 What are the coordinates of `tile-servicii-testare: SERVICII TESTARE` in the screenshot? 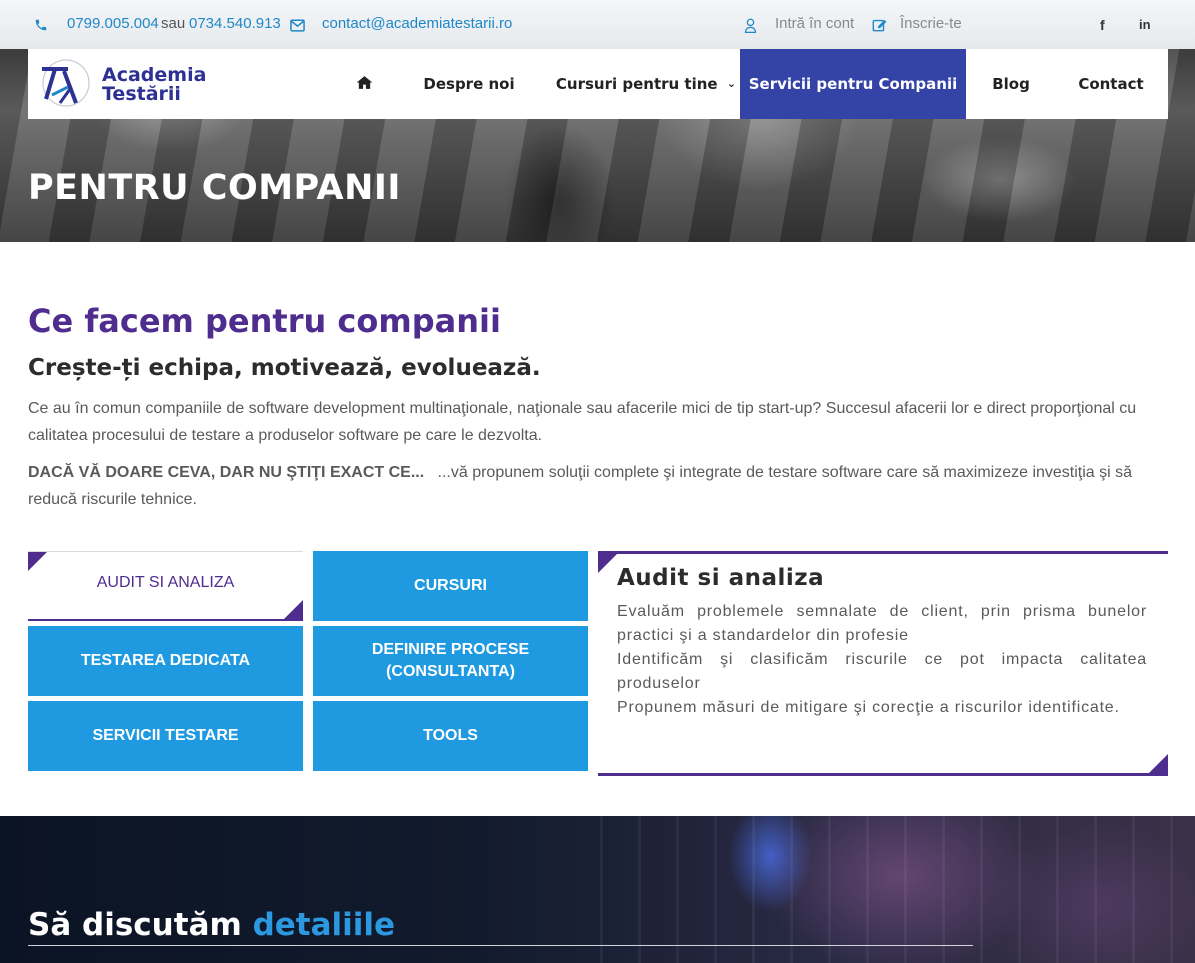 It's located at (165, 736).